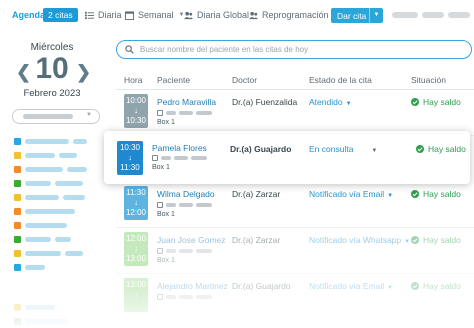  I want to click on search-icon, so click(129, 49).